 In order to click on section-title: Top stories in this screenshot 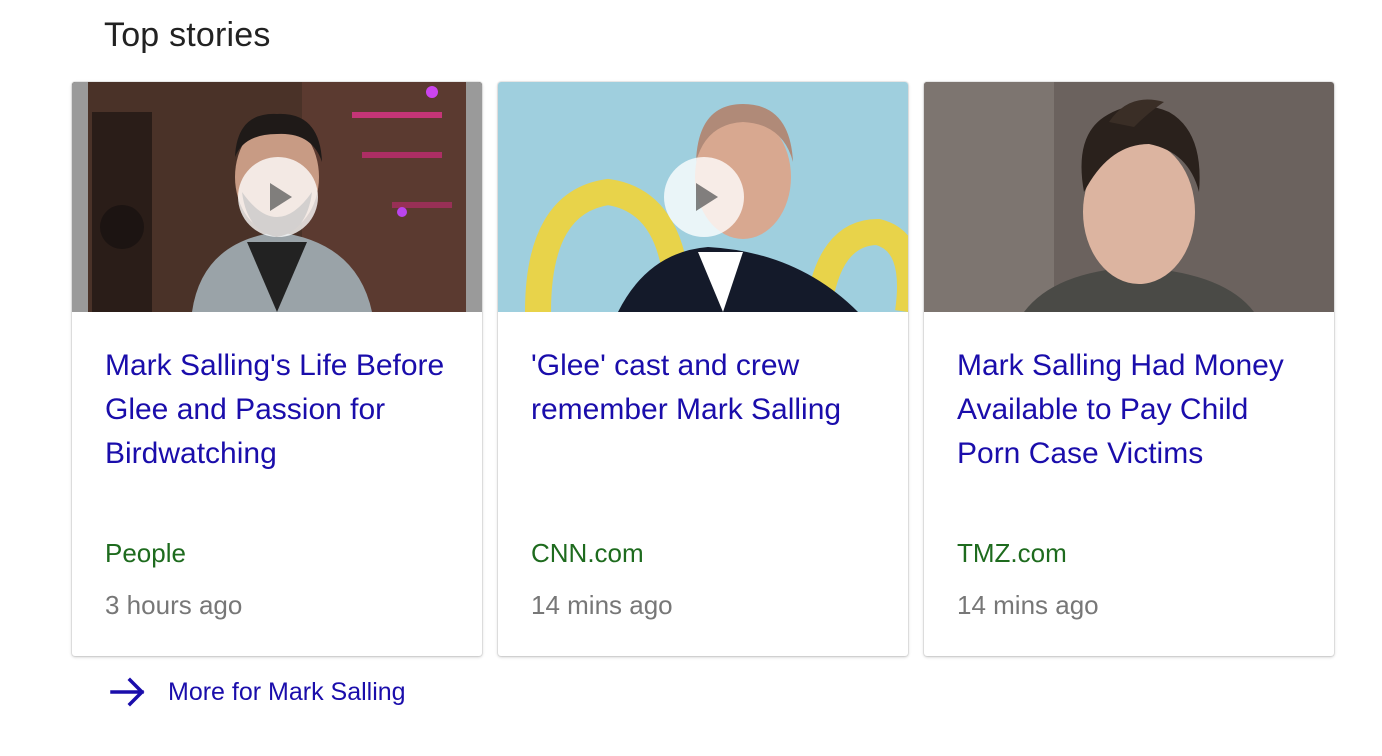, I will do `click(187, 35)`.